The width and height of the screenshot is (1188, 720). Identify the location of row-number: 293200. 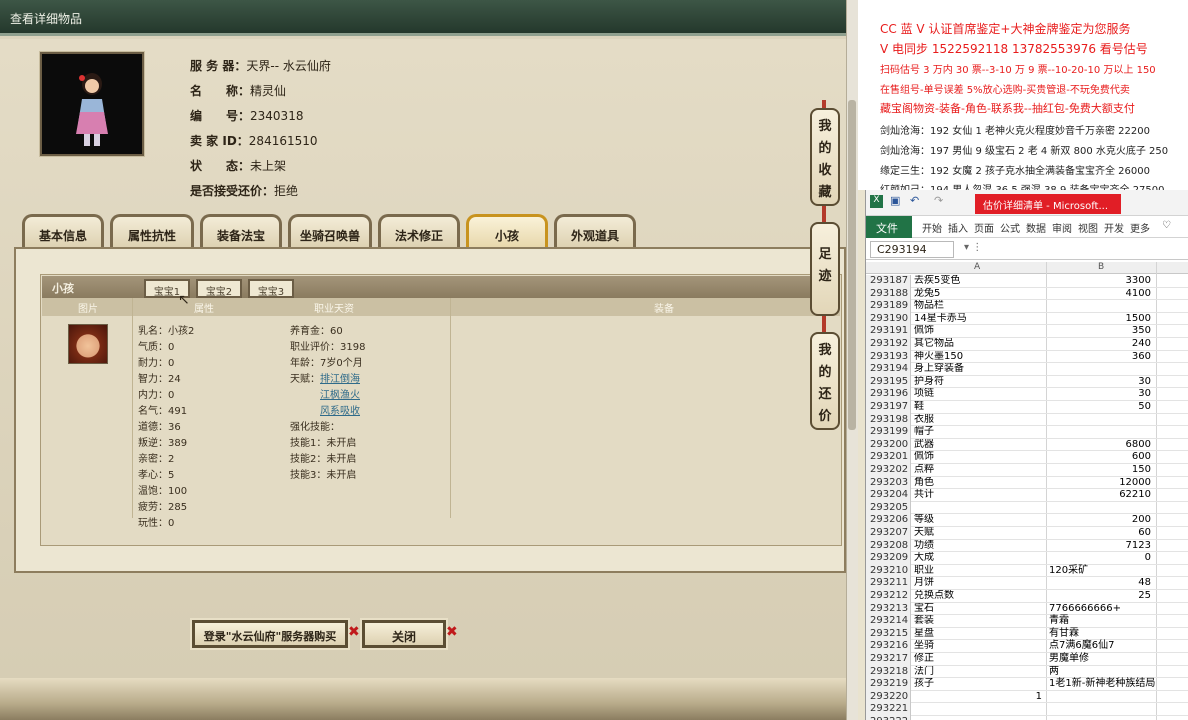
(888, 445).